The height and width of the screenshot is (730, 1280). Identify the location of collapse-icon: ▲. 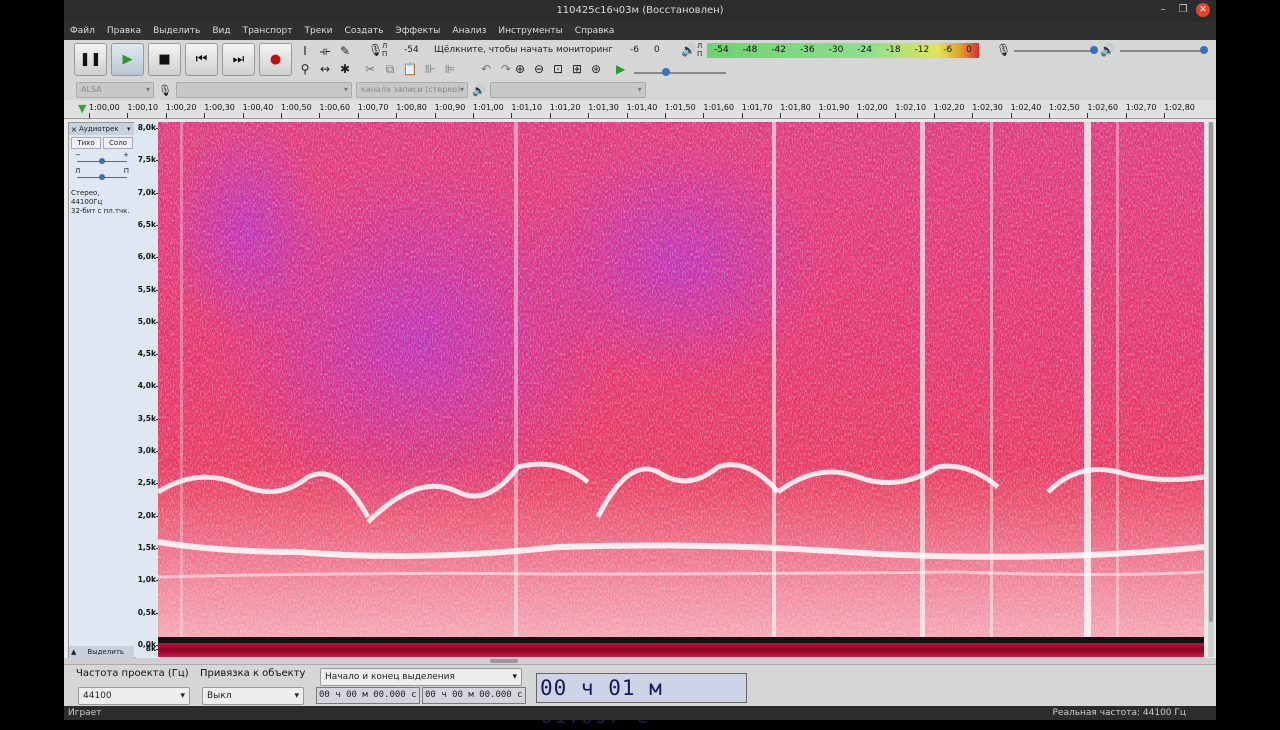
(73, 652).